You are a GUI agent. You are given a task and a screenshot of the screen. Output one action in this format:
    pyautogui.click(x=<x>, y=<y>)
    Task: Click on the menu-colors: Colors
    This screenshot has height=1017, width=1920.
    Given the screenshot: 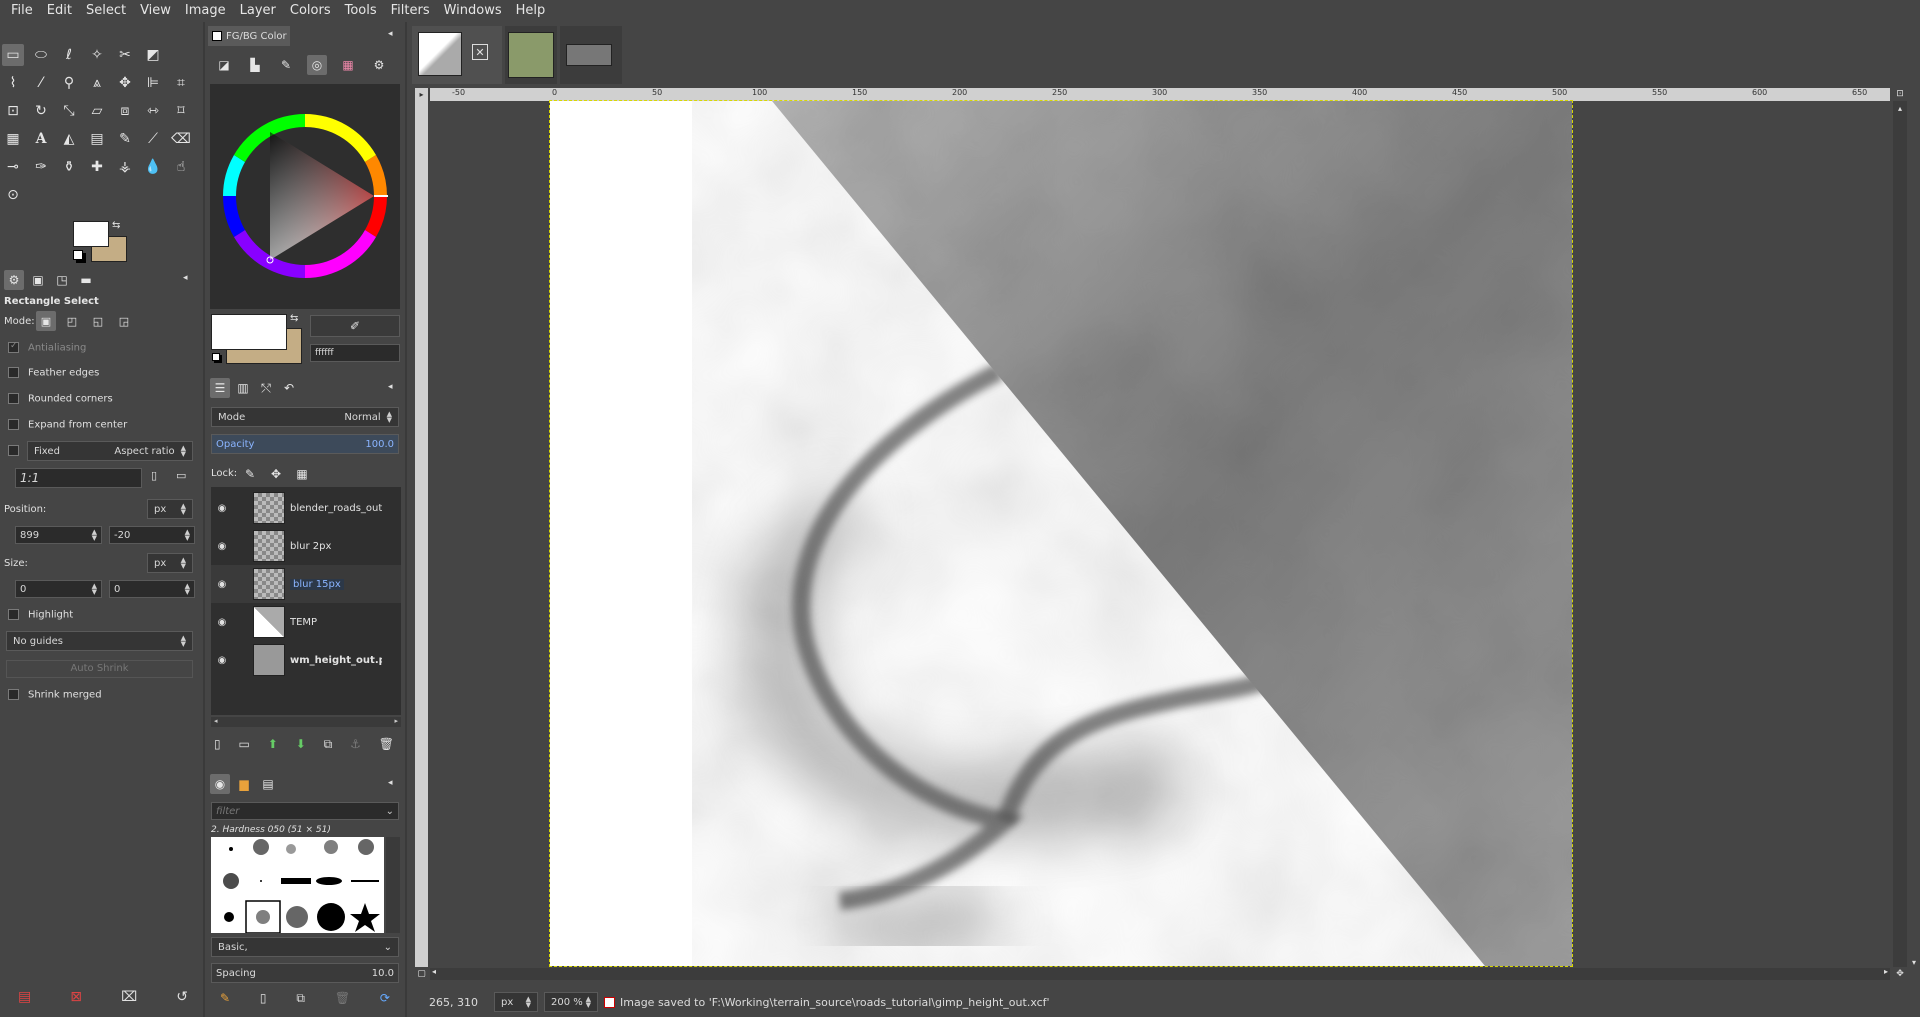 What is the action you would take?
    pyautogui.click(x=310, y=11)
    